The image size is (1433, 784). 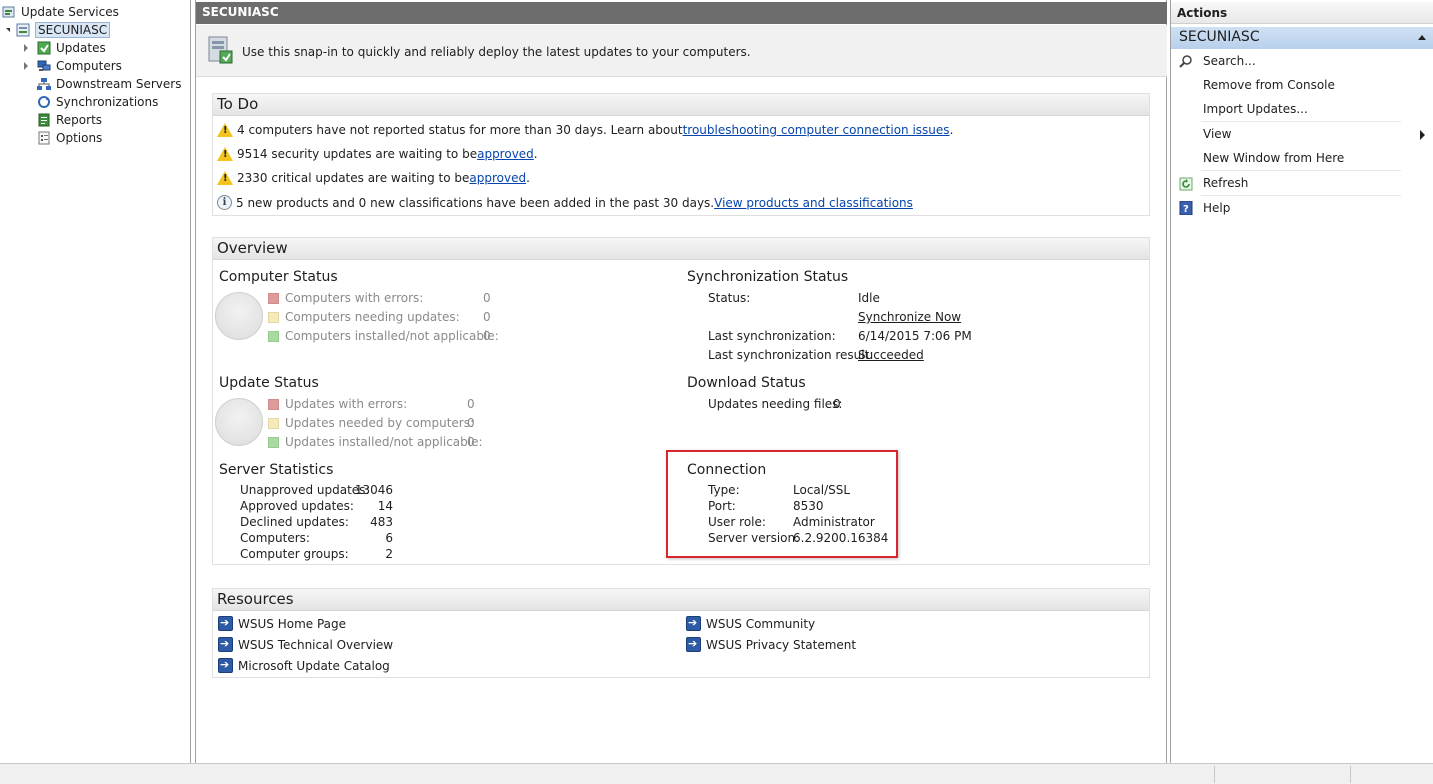 What do you see at coordinates (837, 404) in the screenshot?
I see `download-value: 0` at bounding box center [837, 404].